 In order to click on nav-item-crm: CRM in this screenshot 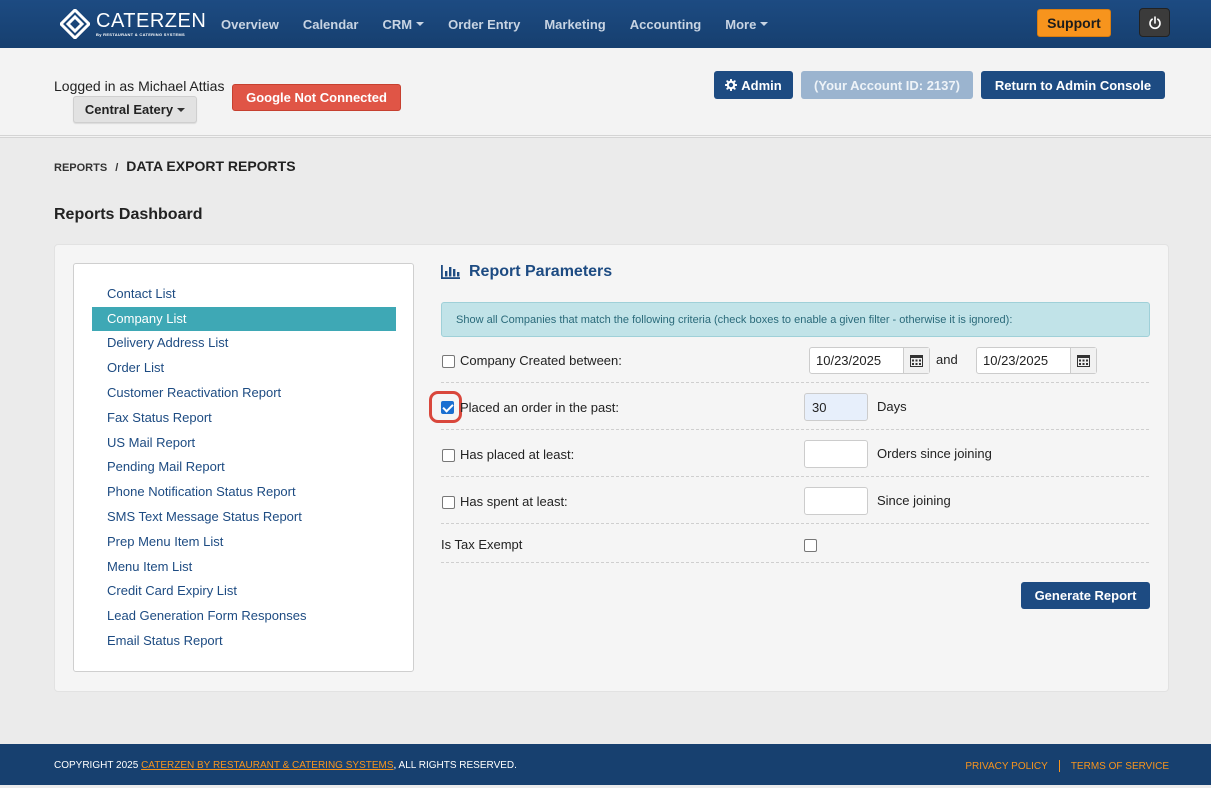, I will do `click(403, 24)`.